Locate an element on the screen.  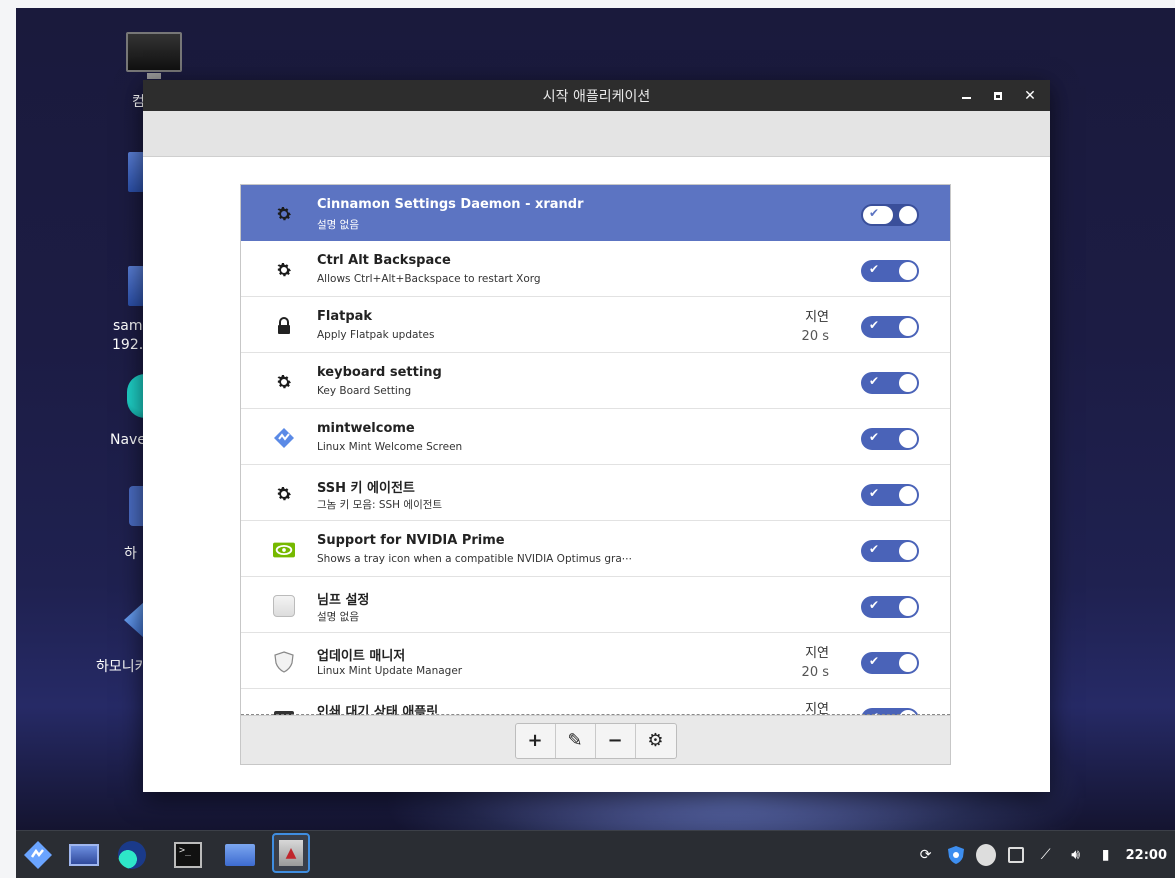
volume-icon: 🔊︎ is located at coordinates (1076, 855).